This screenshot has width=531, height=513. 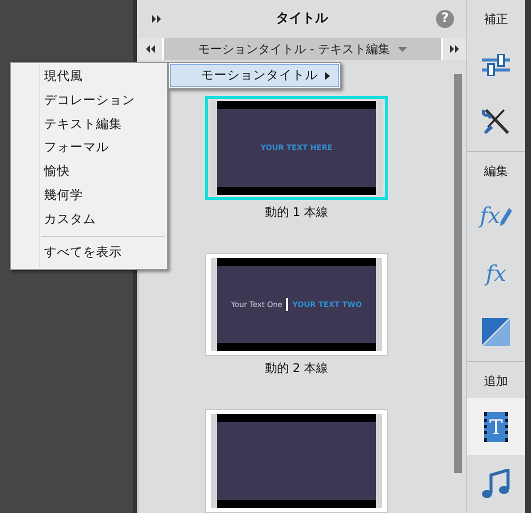 What do you see at coordinates (302, 19) in the screenshot?
I see `panel-title: タイトル` at bounding box center [302, 19].